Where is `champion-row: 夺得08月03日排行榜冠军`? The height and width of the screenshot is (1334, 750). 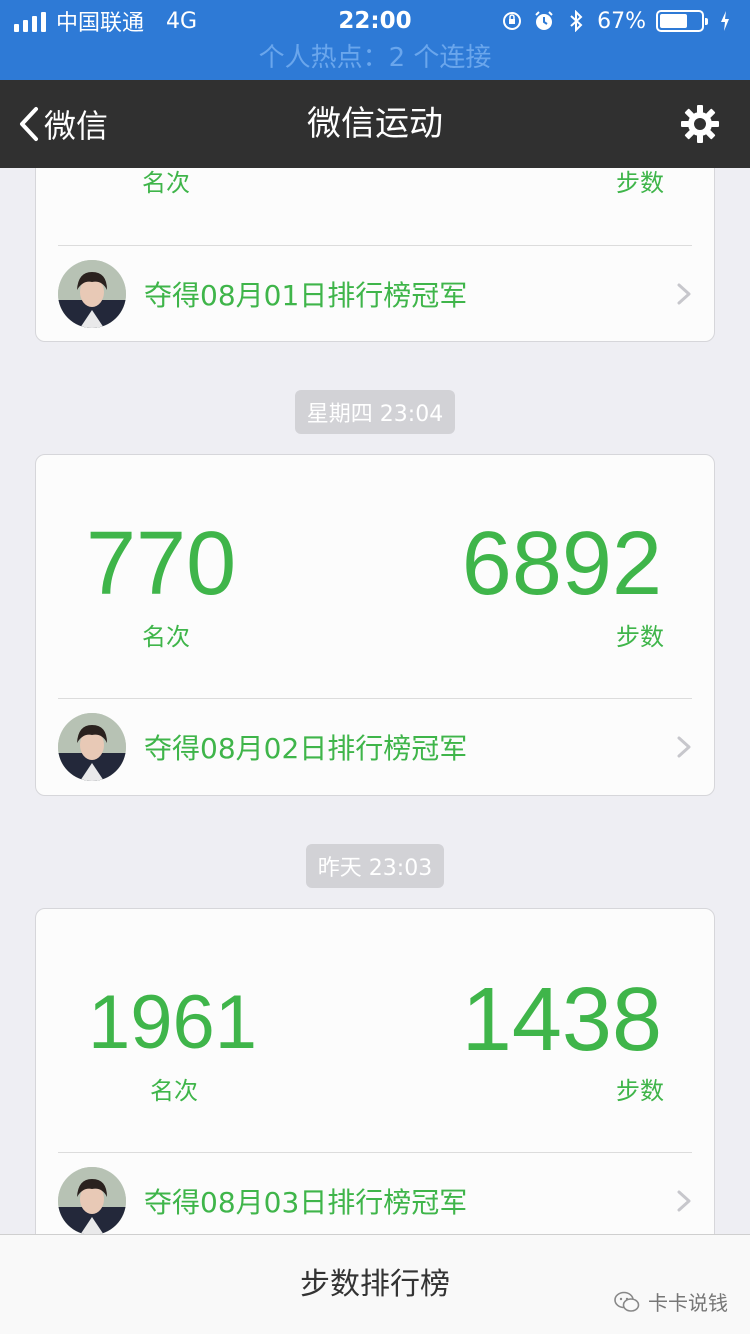 champion-row: 夺得08月03日排行榜冠军 is located at coordinates (375, 1193).